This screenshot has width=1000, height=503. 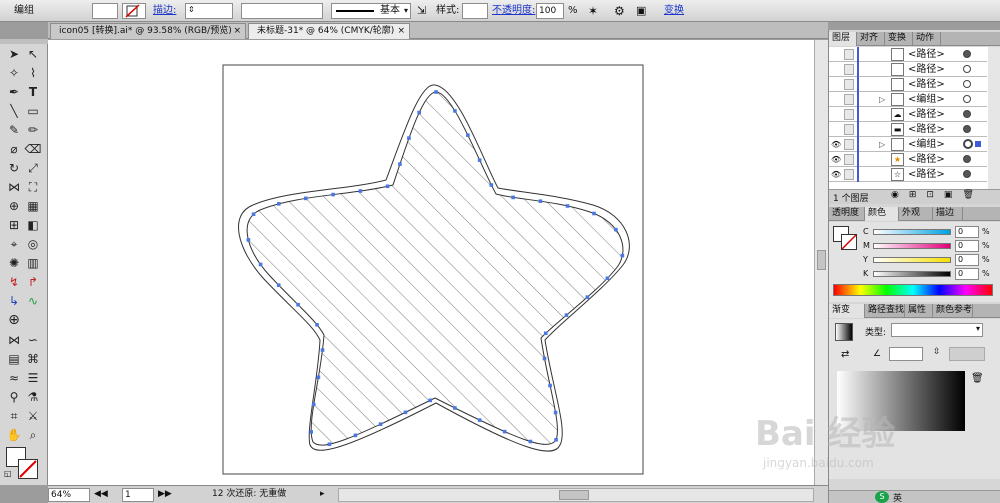 I want to click on layer-row: 👁 ☆ <路径>, so click(x=908, y=174).